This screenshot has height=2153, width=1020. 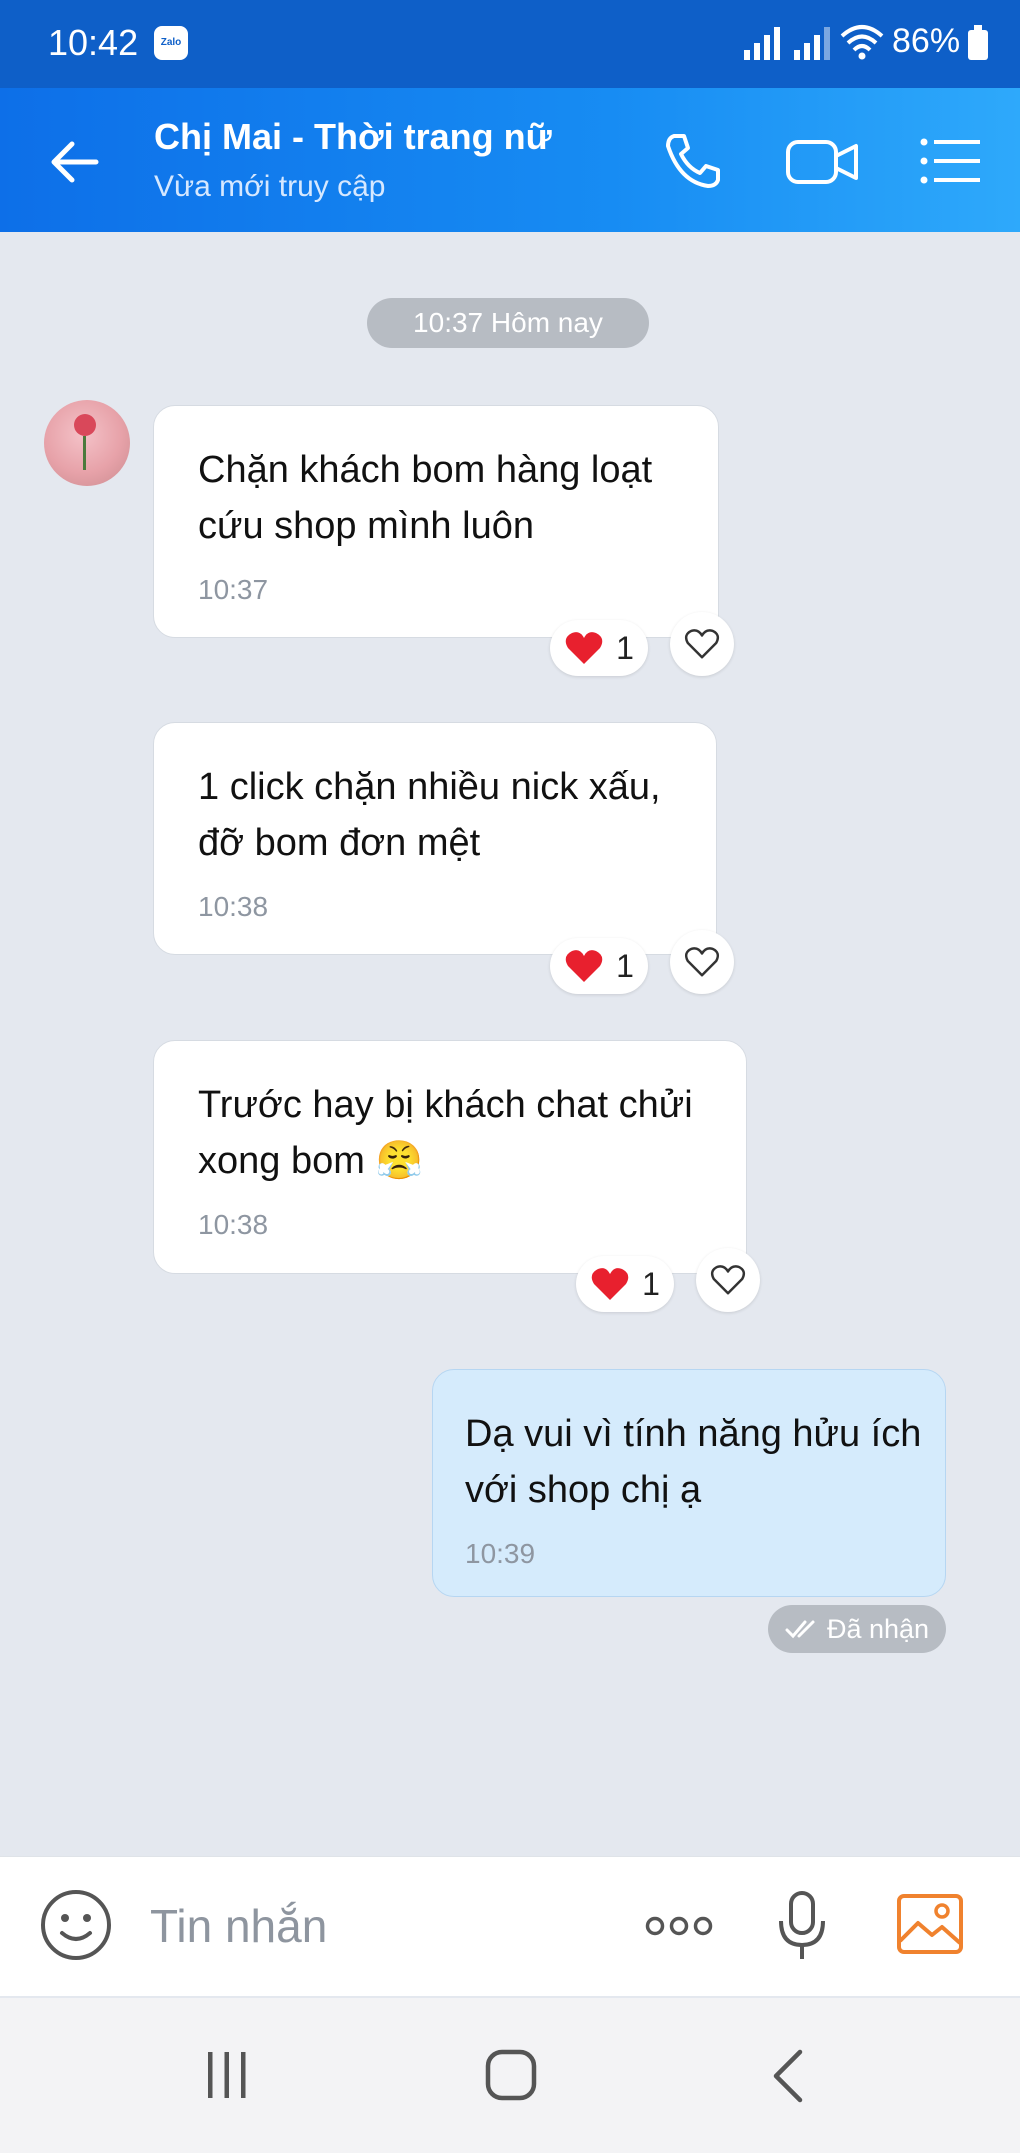 What do you see at coordinates (87, 443) in the screenshot?
I see `contact-avatar` at bounding box center [87, 443].